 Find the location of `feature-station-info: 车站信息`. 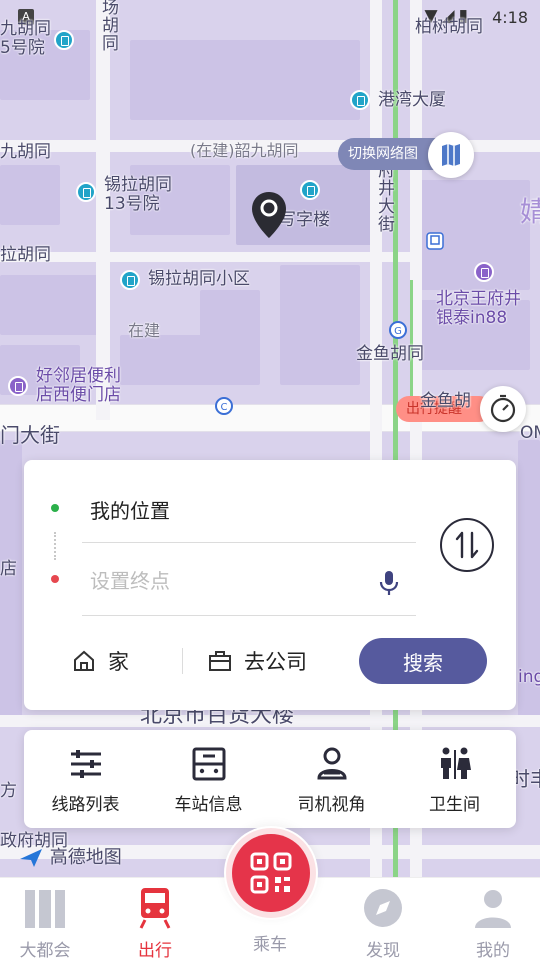

feature-station-info: 车站信息 is located at coordinates (208, 779).